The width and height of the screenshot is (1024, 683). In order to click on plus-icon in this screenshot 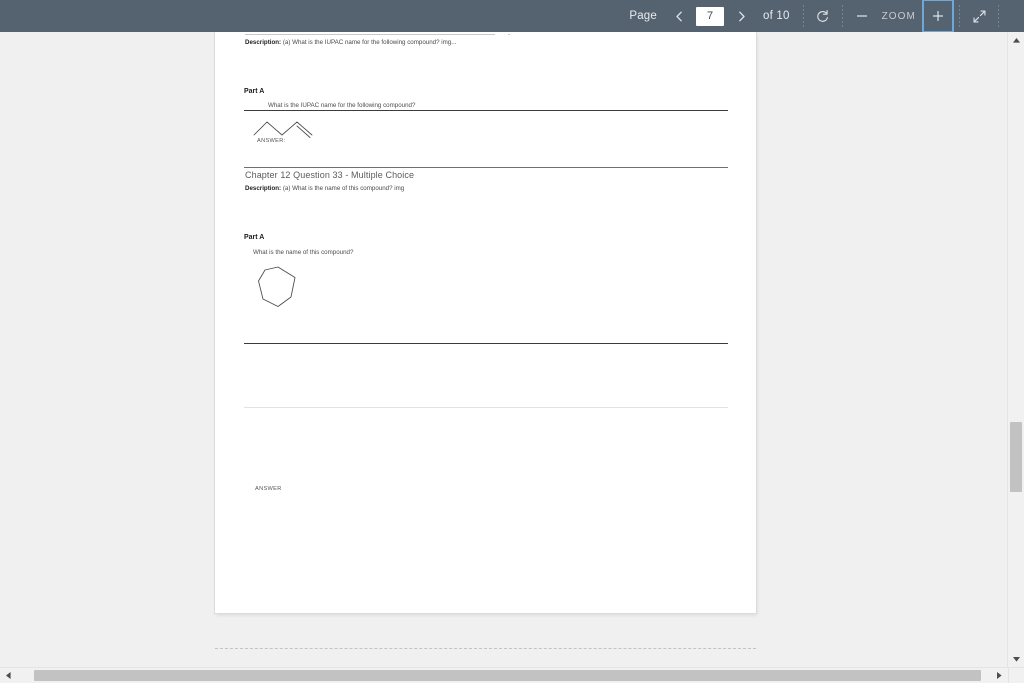, I will do `click(938, 16)`.